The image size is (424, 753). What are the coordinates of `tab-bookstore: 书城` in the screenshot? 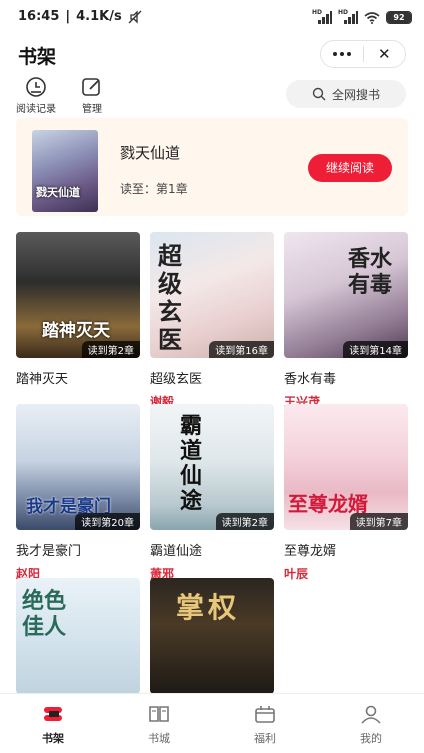 It's located at (159, 725).